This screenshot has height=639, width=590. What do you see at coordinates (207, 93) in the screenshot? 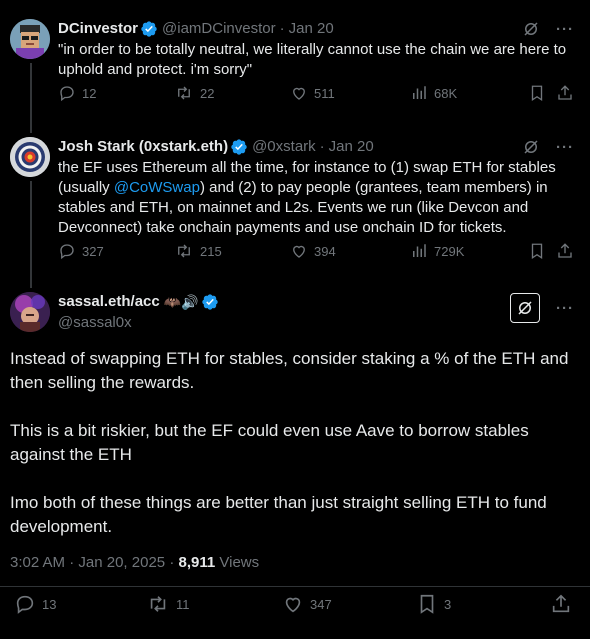
I see `retweet-count: 22` at bounding box center [207, 93].